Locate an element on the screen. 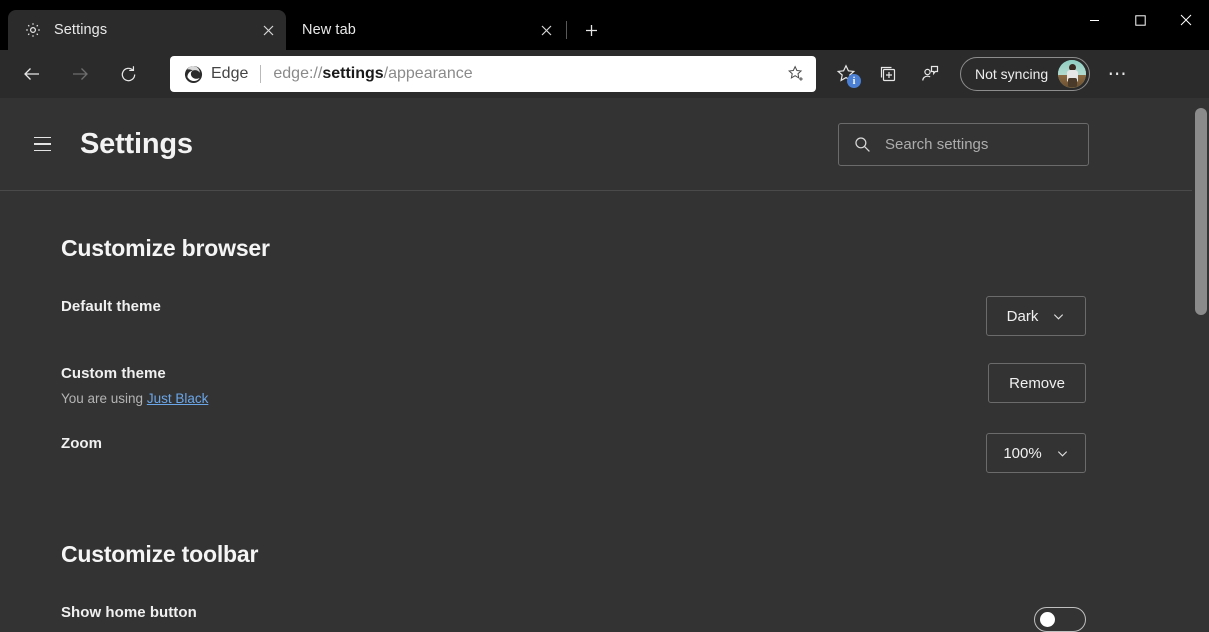 Image resolution: width=1209 pixels, height=632 pixels. url-prefix: edge:// is located at coordinates (298, 73).